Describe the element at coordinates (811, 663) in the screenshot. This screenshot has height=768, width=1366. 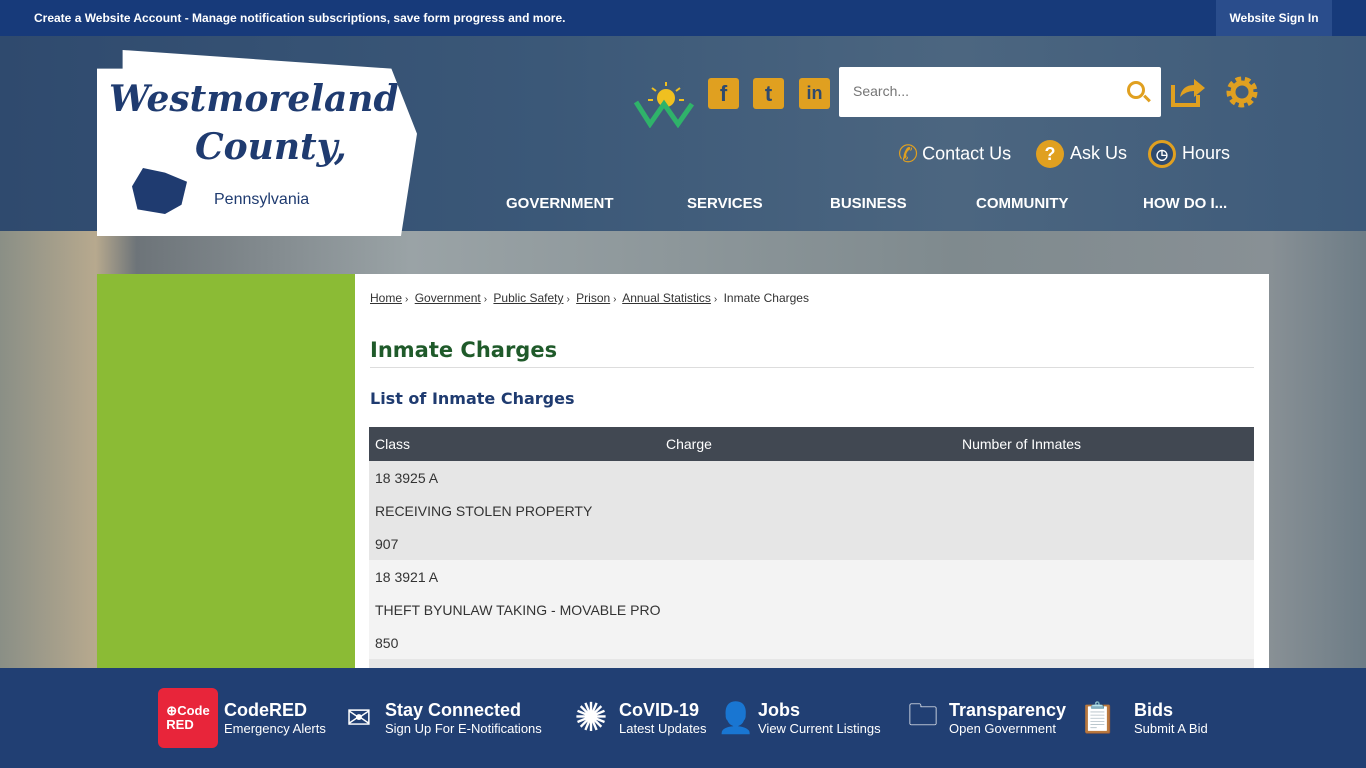
I see `table-row` at that location.